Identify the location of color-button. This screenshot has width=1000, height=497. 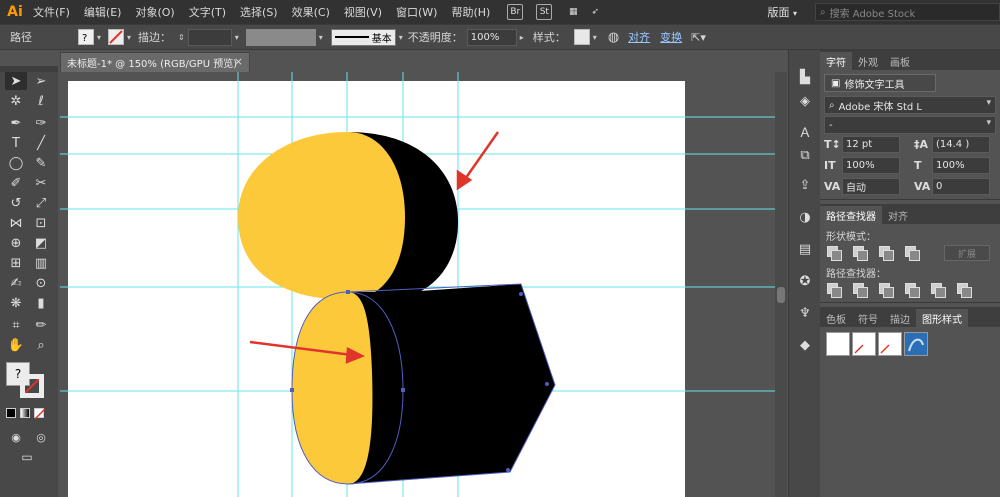
(11, 413).